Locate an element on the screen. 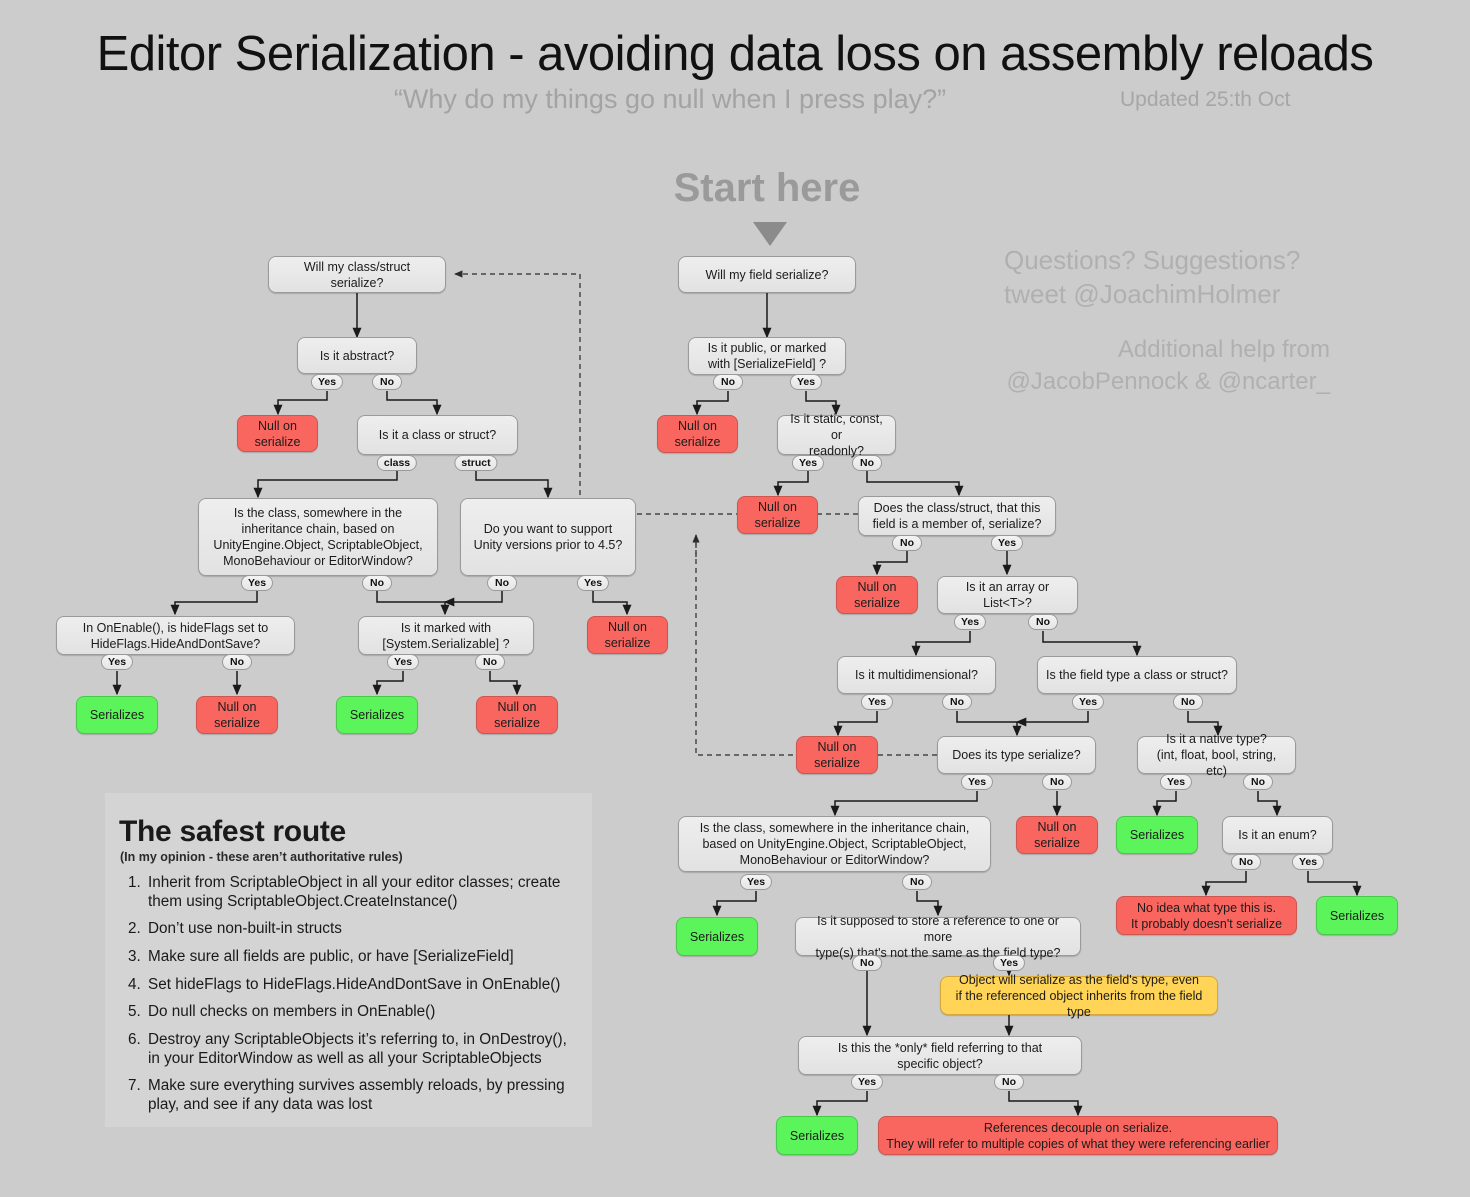 Image resolution: width=1470 pixels, height=1197 pixels. node-is-it-a-class-or-struct: Is it a class or struct? is located at coordinates (437, 435).